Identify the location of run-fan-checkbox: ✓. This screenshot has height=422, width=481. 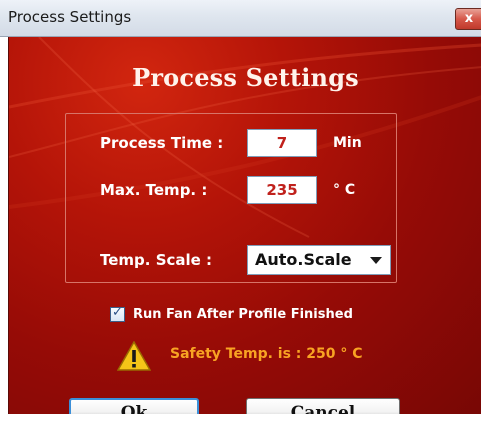
(117, 313).